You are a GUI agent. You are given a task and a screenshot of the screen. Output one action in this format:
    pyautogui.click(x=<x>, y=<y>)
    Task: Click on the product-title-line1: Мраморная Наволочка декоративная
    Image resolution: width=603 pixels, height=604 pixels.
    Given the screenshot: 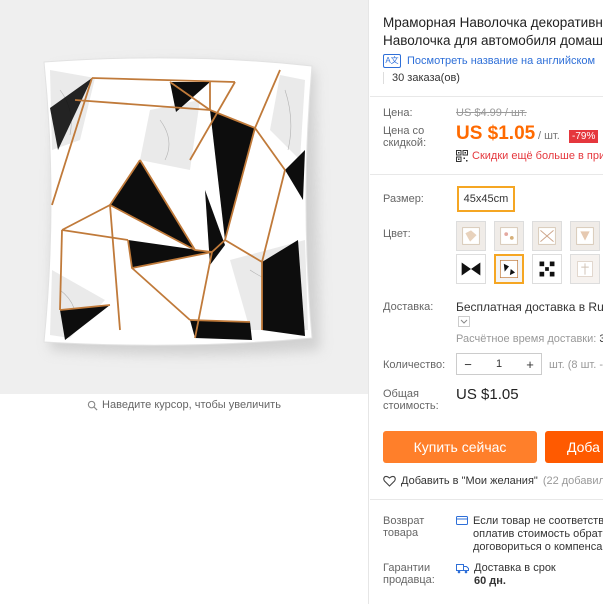 What is the action you would take?
    pyautogui.click(x=493, y=22)
    